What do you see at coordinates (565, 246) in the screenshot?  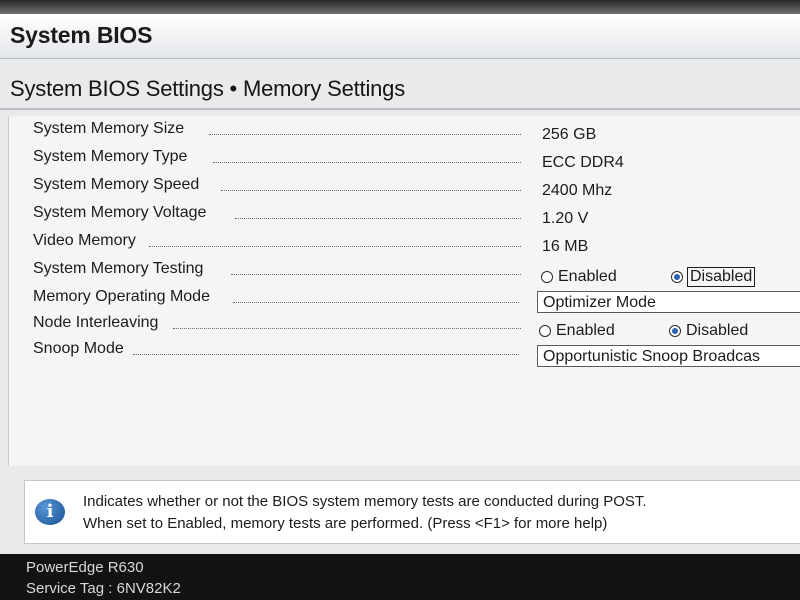 I see `setting-value: 16 MB` at bounding box center [565, 246].